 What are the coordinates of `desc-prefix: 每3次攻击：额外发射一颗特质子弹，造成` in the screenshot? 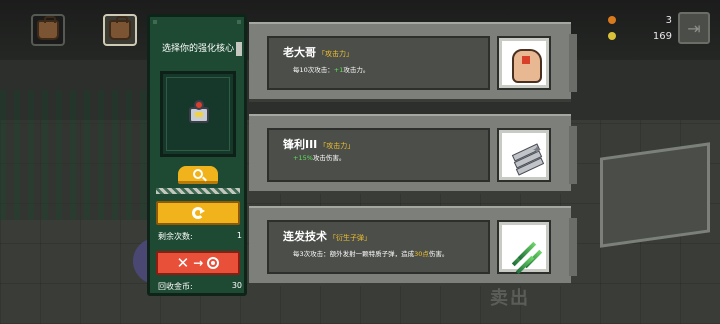 It's located at (354, 254).